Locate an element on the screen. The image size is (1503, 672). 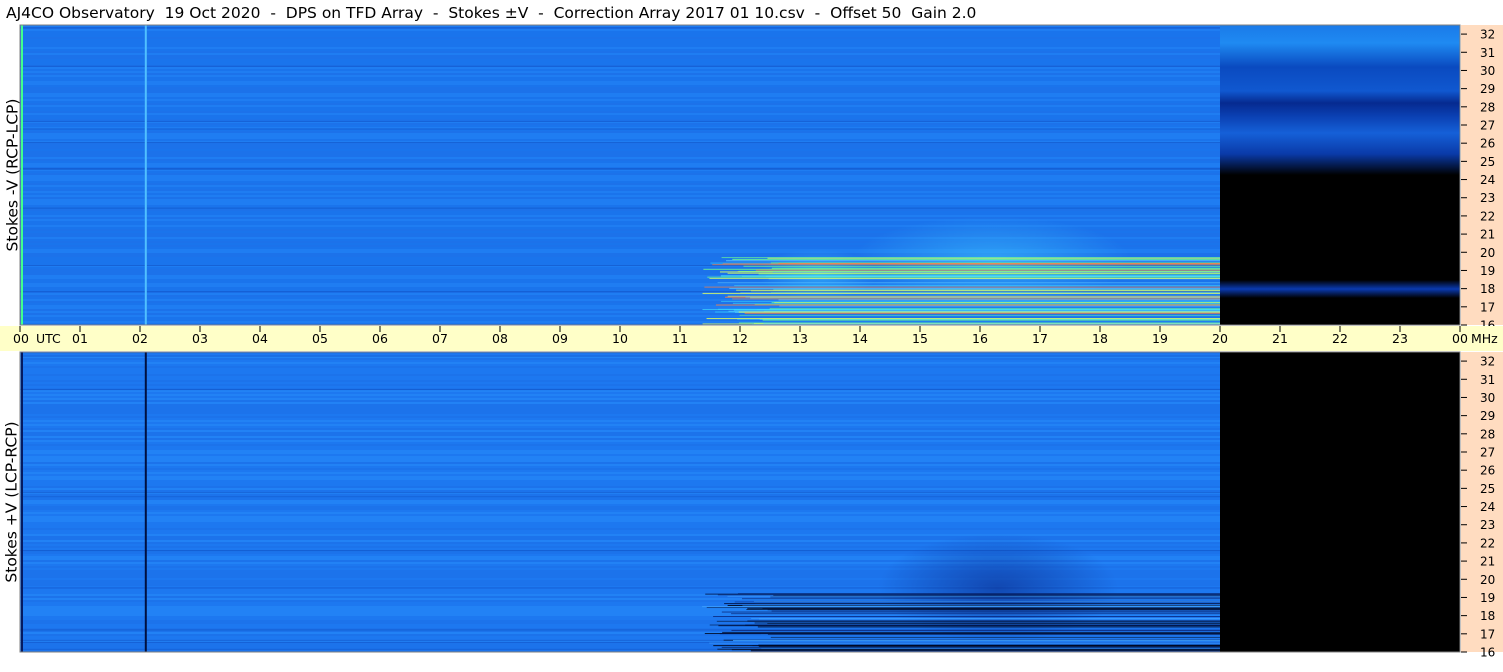
top-freq-tick-label: 28 is located at coordinates (1487, 107).